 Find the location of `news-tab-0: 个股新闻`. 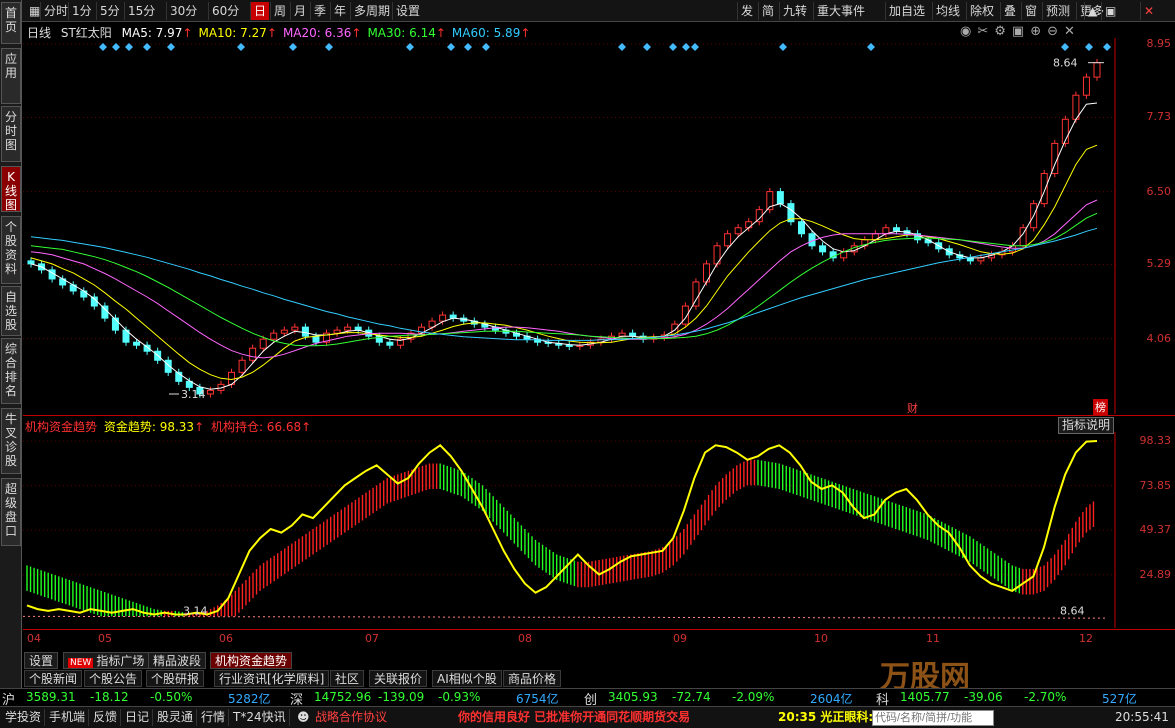

news-tab-0: 个股新闻 is located at coordinates (53, 678).